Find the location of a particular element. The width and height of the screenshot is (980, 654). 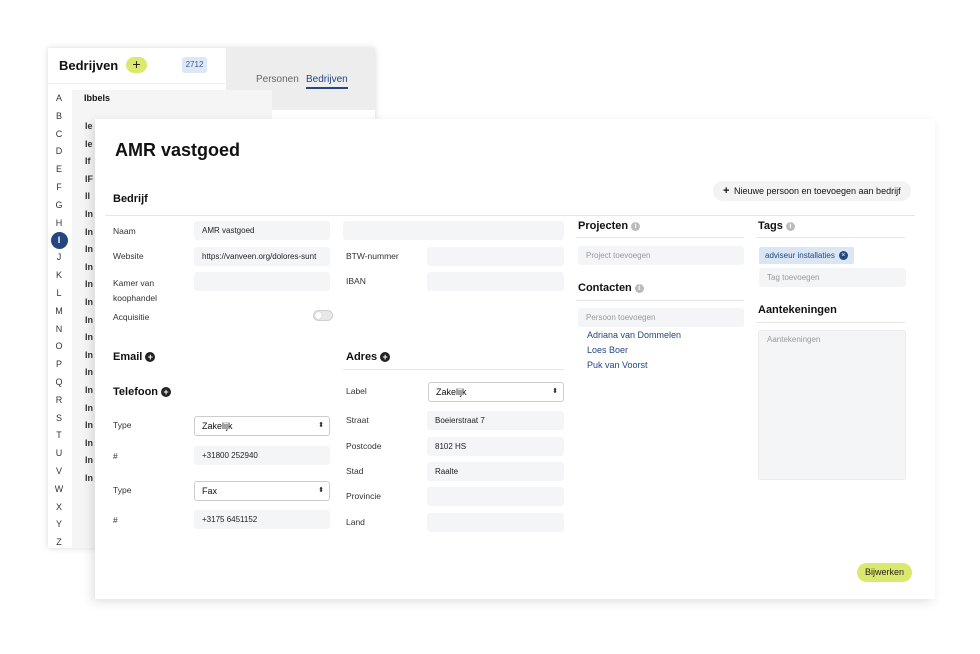

alphabet-letter-w: W is located at coordinates (59, 490).